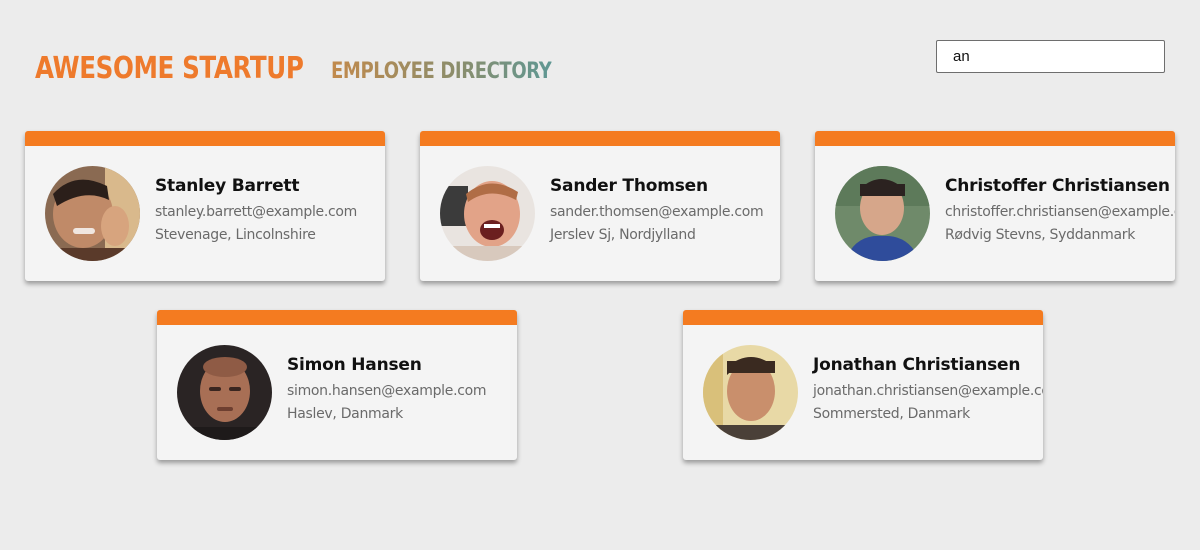 This screenshot has height=550, width=1200. I want to click on employee-name: Stanley Barrett, so click(227, 186).